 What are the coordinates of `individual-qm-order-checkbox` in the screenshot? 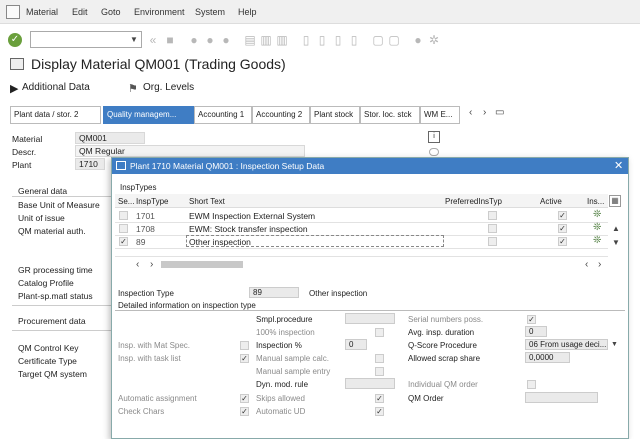 It's located at (531, 384).